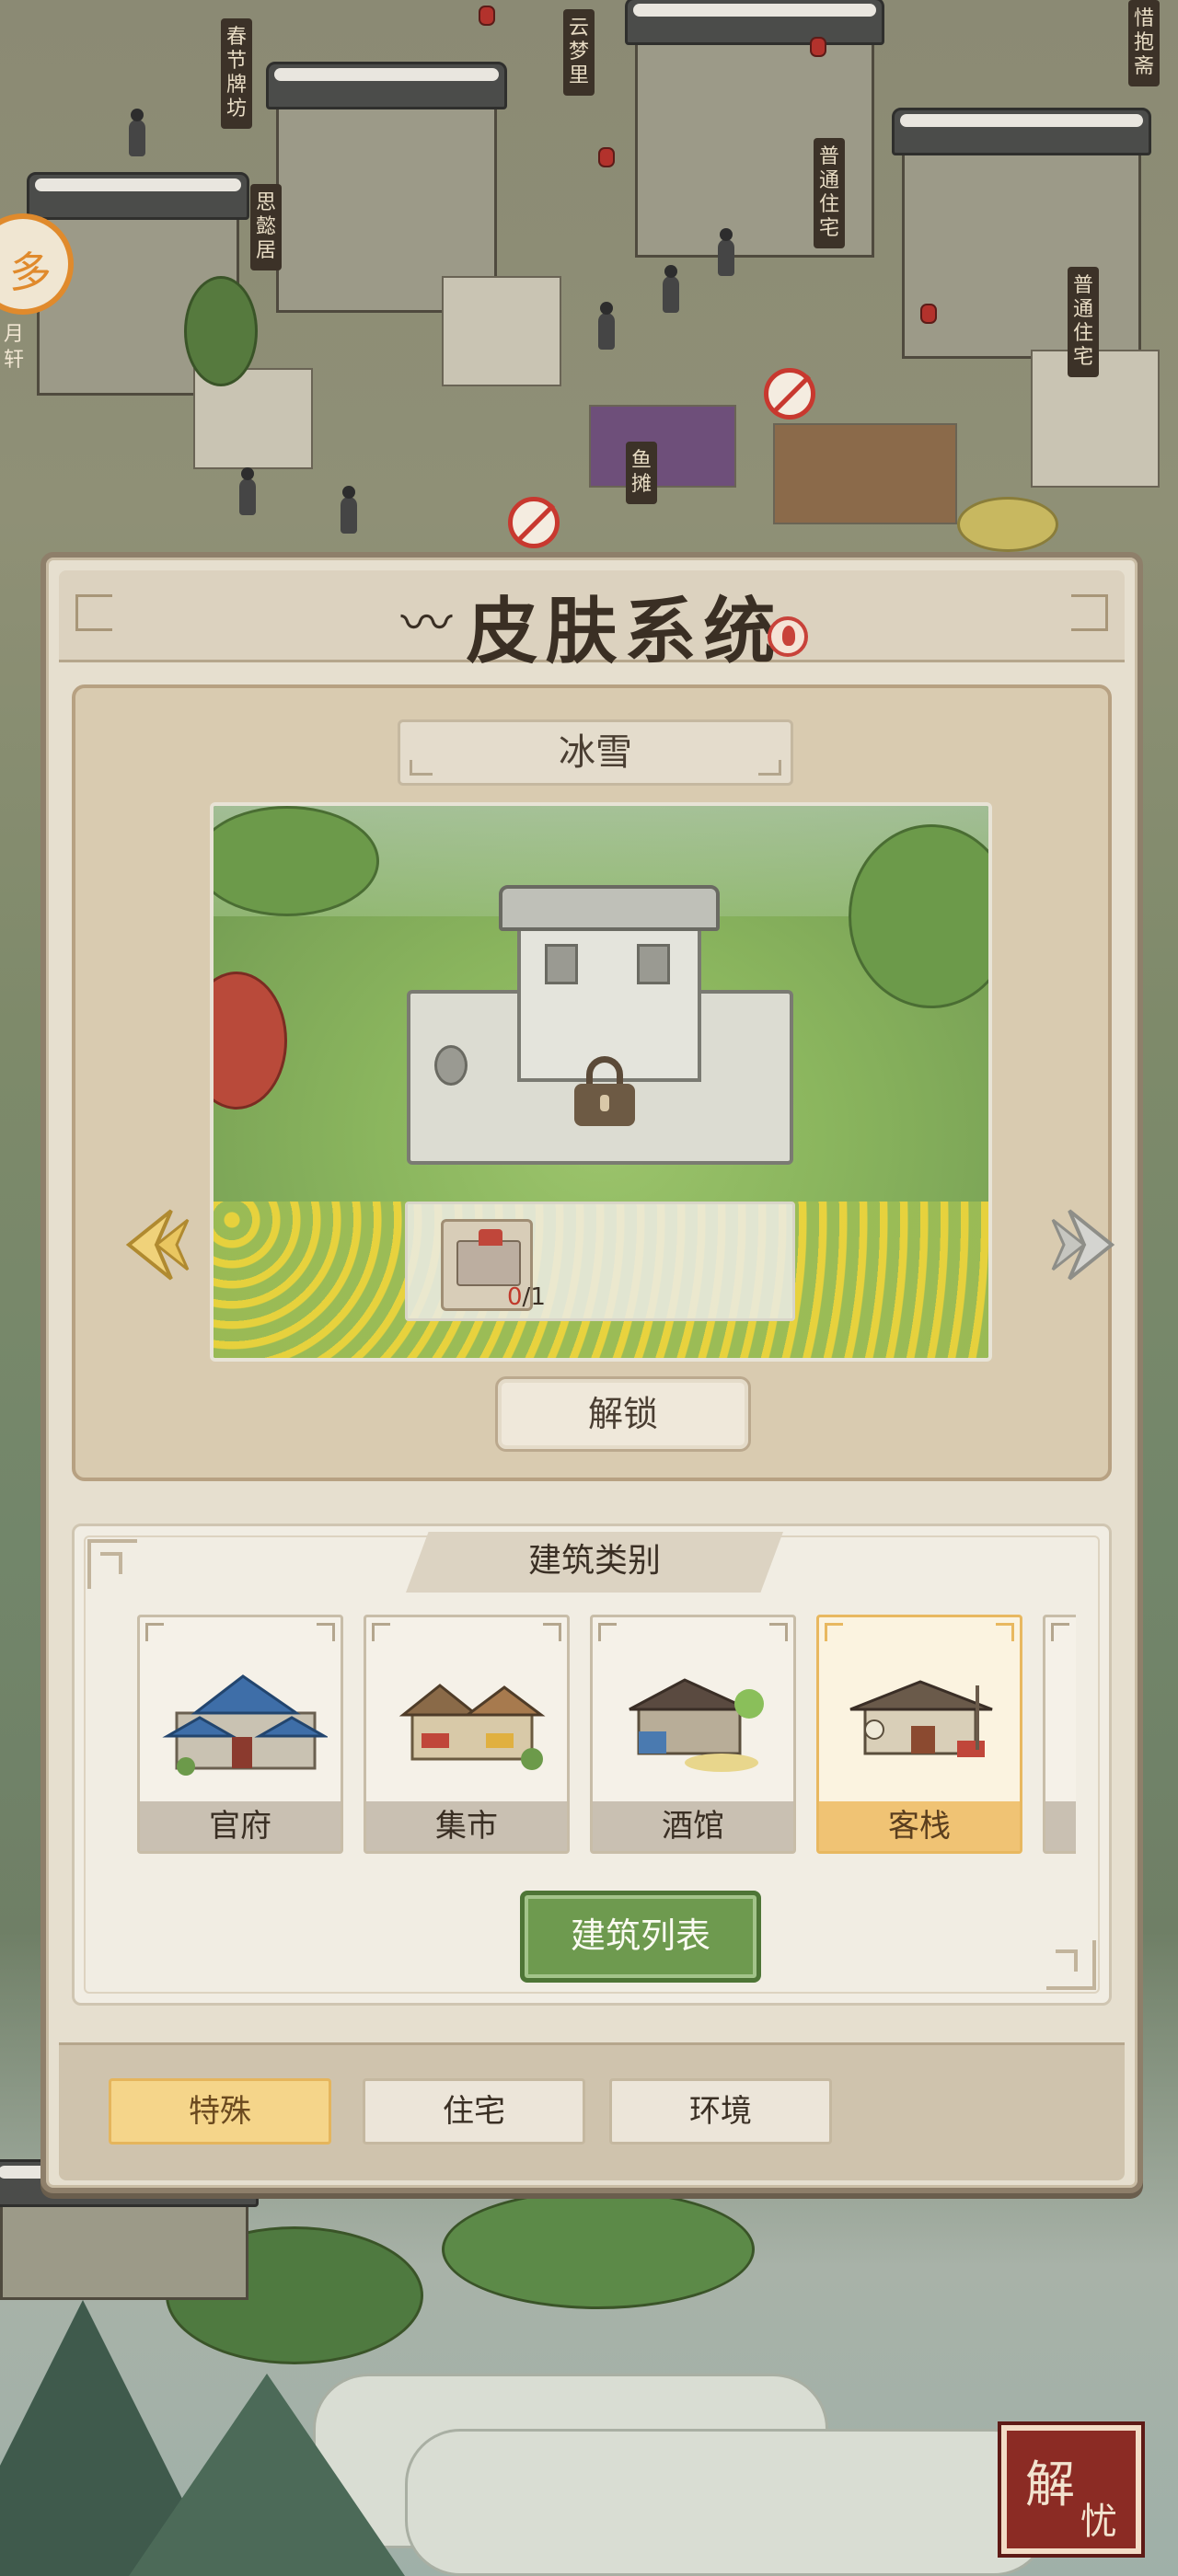 This screenshot has height=2576, width=1178. Describe the element at coordinates (501, 331) in the screenshot. I see `map-wall` at that location.